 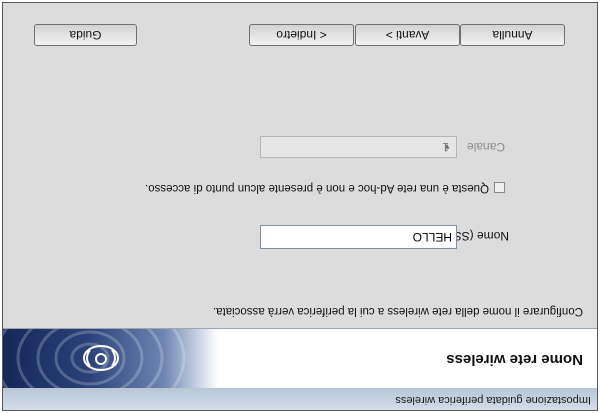 I want to click on adhoc-checkbox, so click(x=499, y=187).